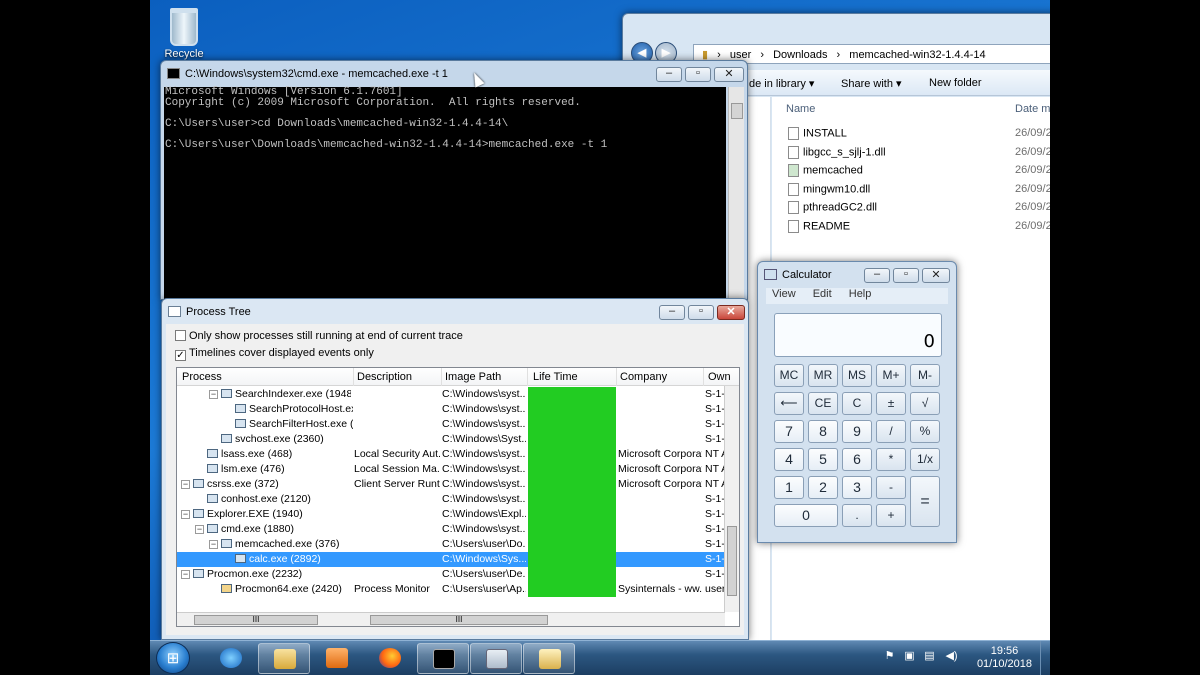 The width and height of the screenshot is (1200, 675). I want to click on calculator-titlebar: Calculator – ▫ ✕, so click(857, 275).